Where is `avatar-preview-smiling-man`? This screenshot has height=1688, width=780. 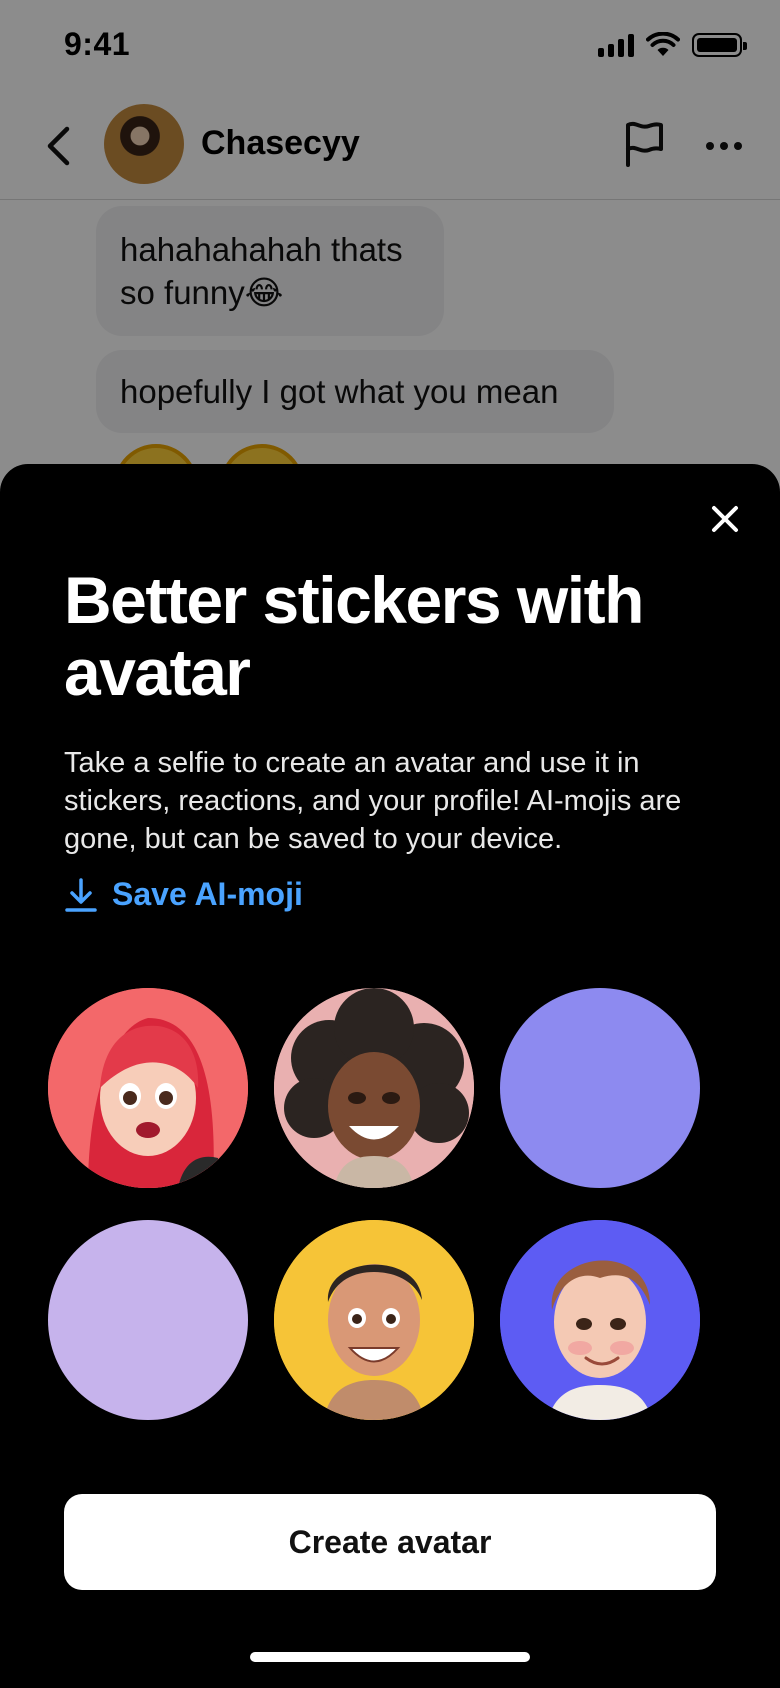
avatar-preview-smiling-man is located at coordinates (374, 1320).